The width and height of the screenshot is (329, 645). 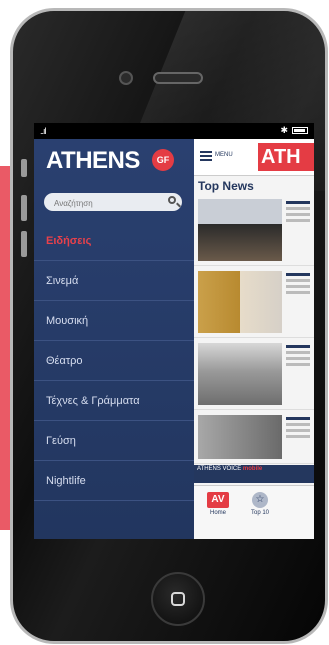 I want to click on brand-logo: ATH, so click(x=286, y=157).